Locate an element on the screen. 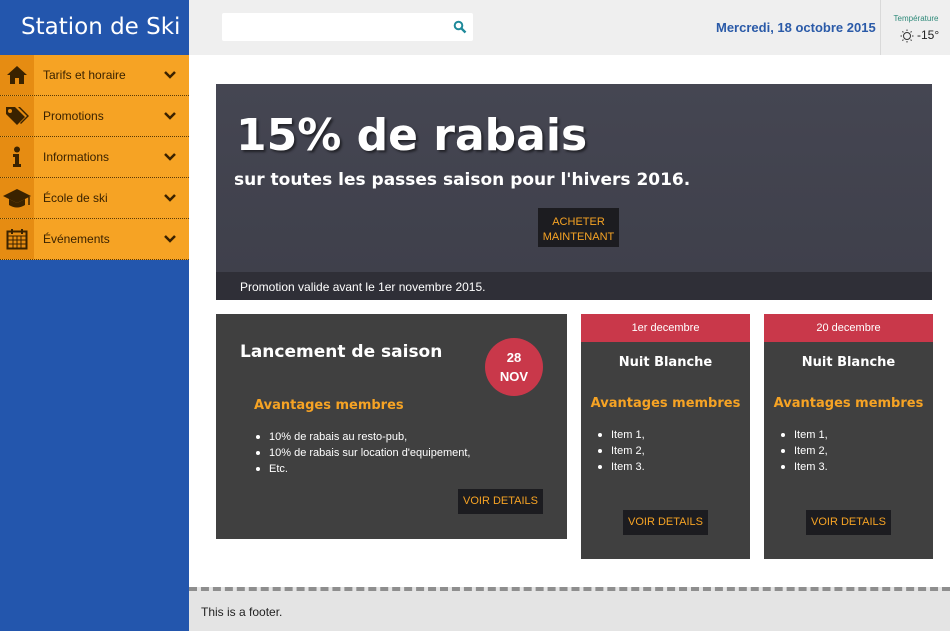 This screenshot has width=950, height=631. event-date: 1er decembre is located at coordinates (665, 328).